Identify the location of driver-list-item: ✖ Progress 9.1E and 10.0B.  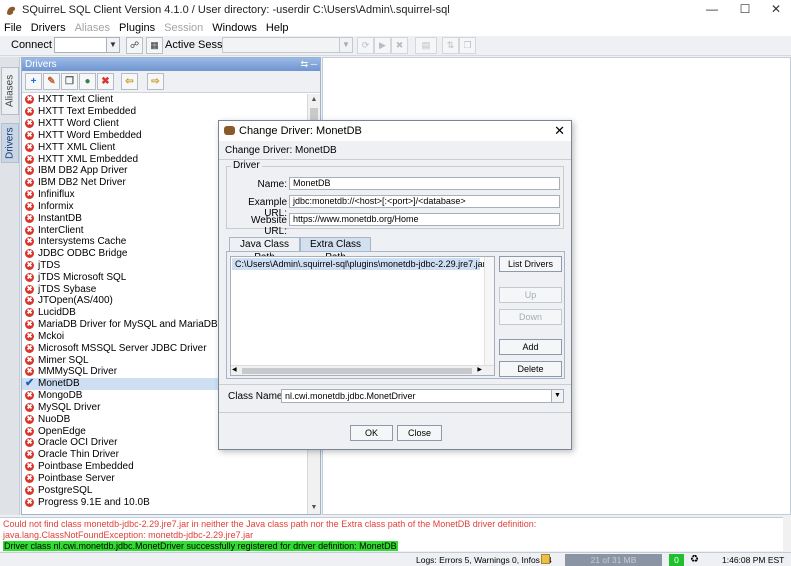
(164, 502).